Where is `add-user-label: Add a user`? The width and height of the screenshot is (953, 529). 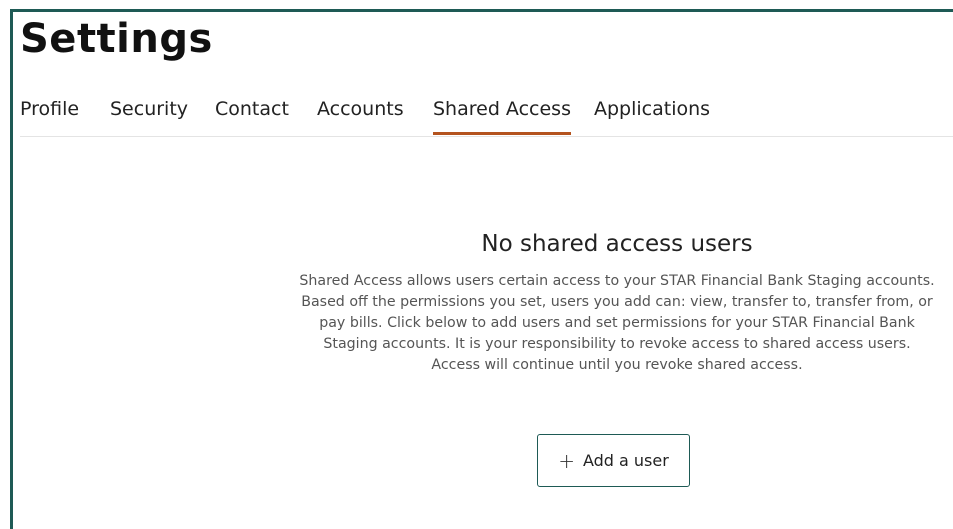
add-user-label: Add a user is located at coordinates (625, 460).